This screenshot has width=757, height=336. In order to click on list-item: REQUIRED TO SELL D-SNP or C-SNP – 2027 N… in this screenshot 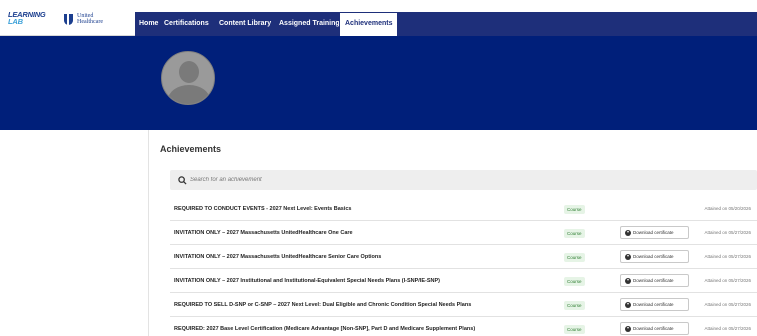, I will do `click(463, 305)`.